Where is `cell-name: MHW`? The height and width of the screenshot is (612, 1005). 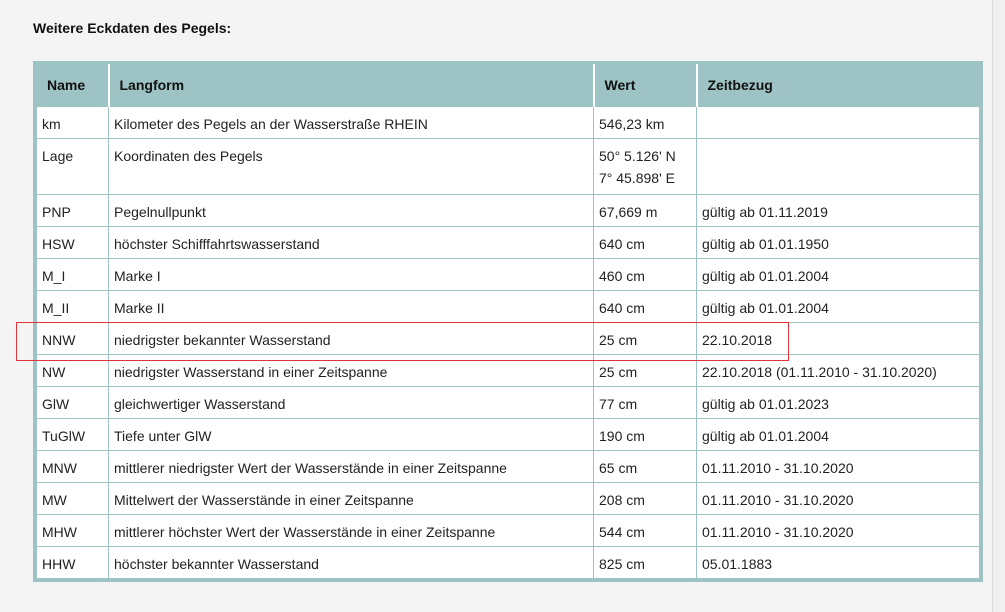
cell-name: MHW is located at coordinates (72, 530).